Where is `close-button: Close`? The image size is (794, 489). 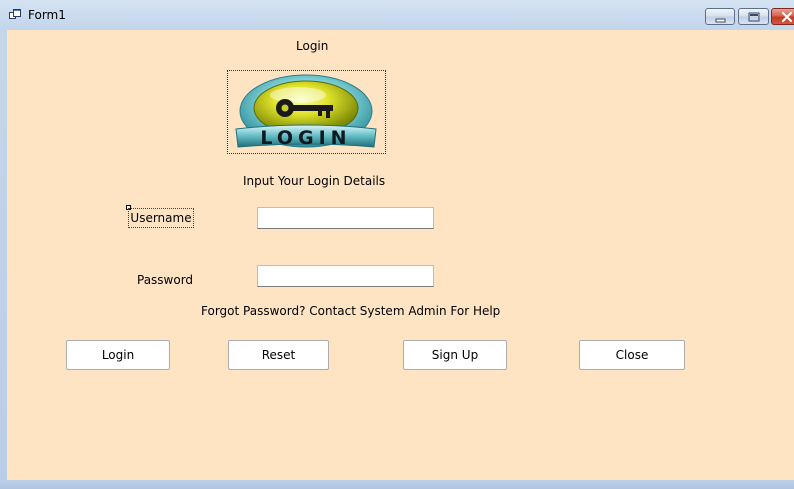
close-button: Close is located at coordinates (632, 355).